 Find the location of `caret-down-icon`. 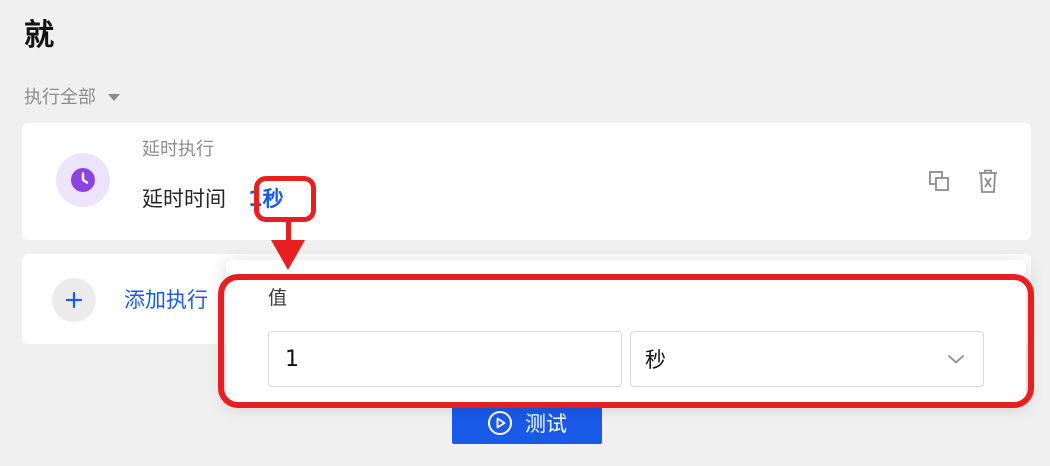

caret-down-icon is located at coordinates (114, 97).